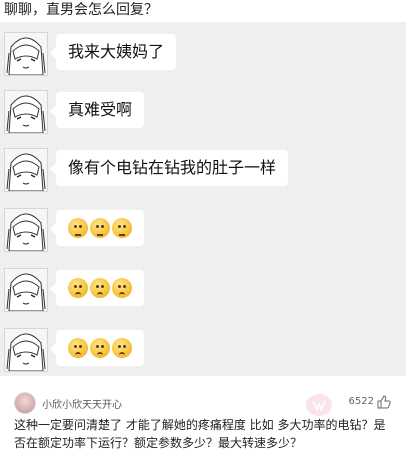 Image resolution: width=406 pixels, height=464 pixels. I want to click on commenter-avatar, so click(25, 403).